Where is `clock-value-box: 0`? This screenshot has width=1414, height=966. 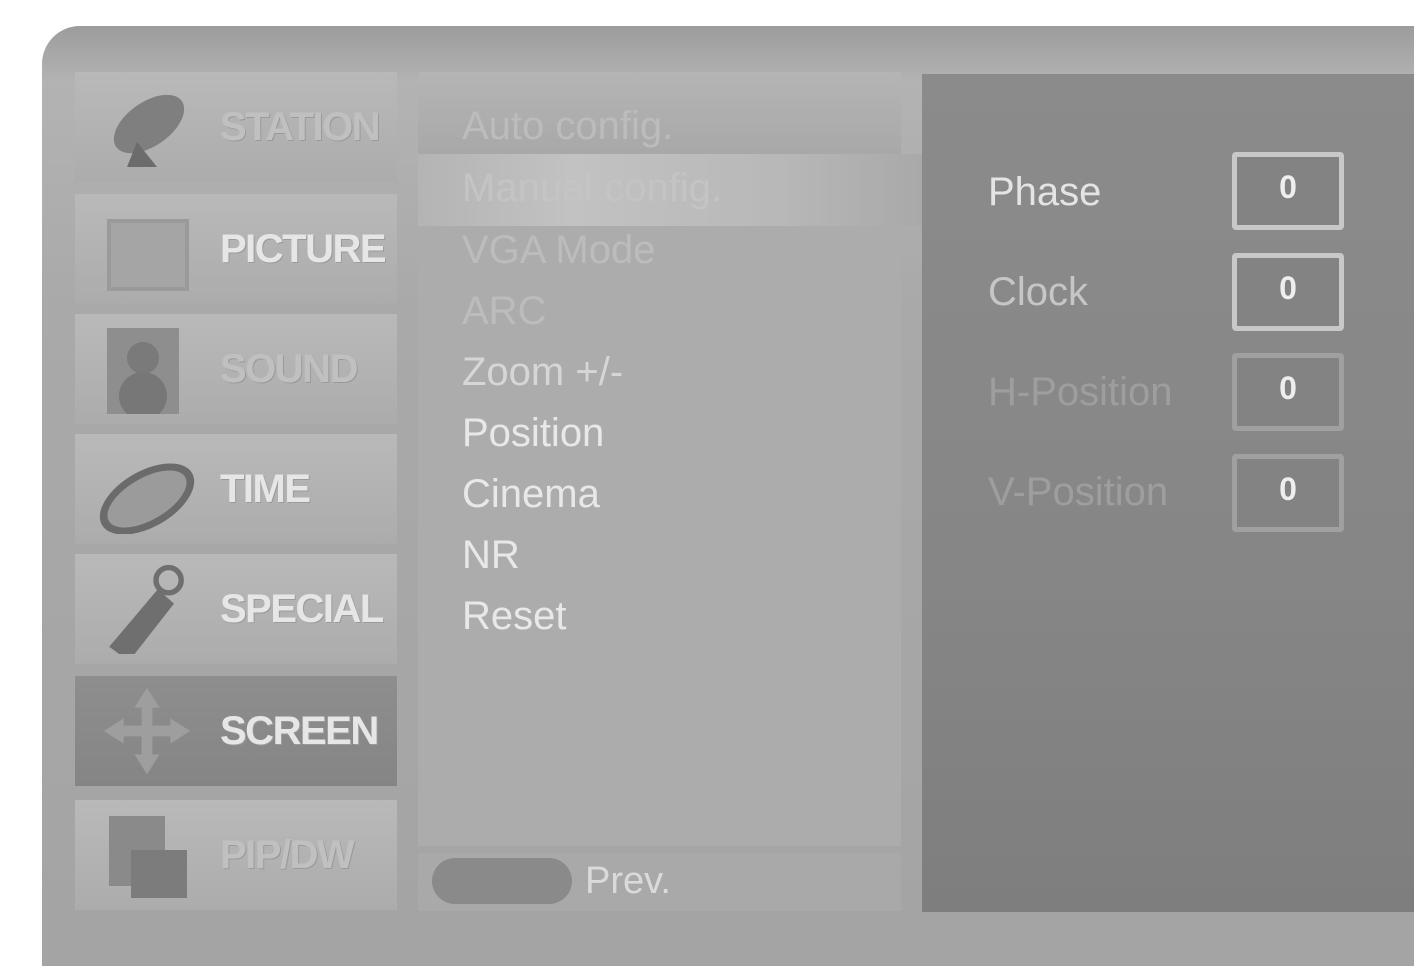
clock-value-box: 0 is located at coordinates (1288, 292).